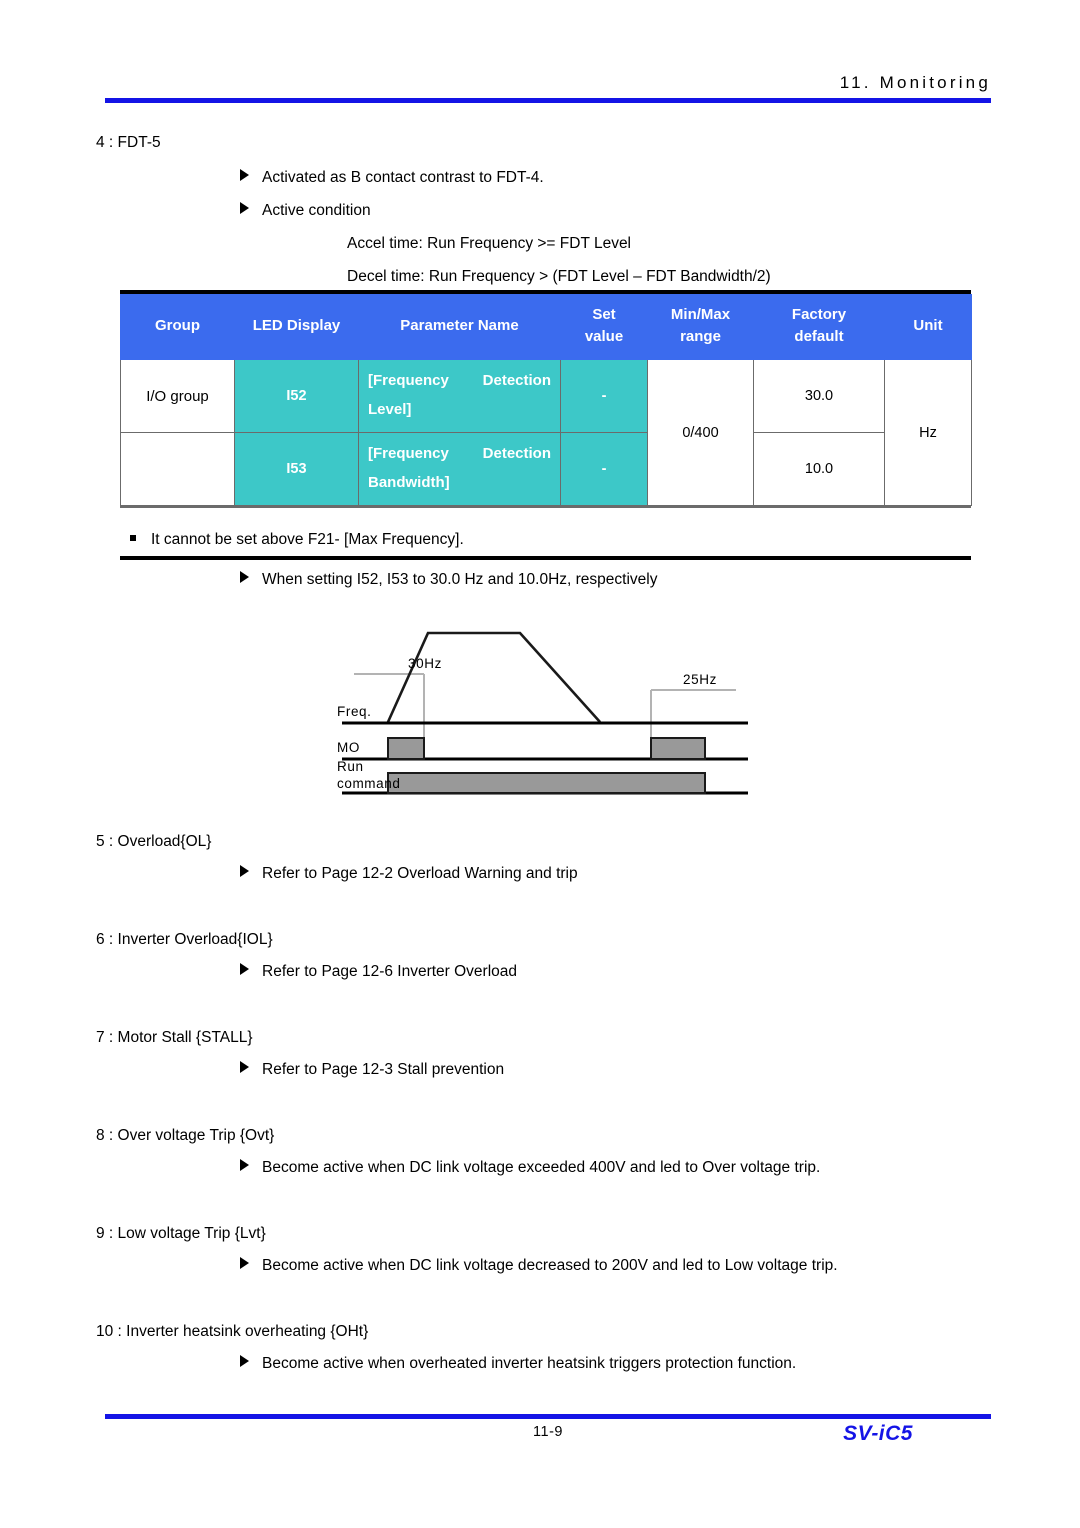  Describe the element at coordinates (177, 396) in the screenshot. I see `cell-group-label: I/O group` at that location.